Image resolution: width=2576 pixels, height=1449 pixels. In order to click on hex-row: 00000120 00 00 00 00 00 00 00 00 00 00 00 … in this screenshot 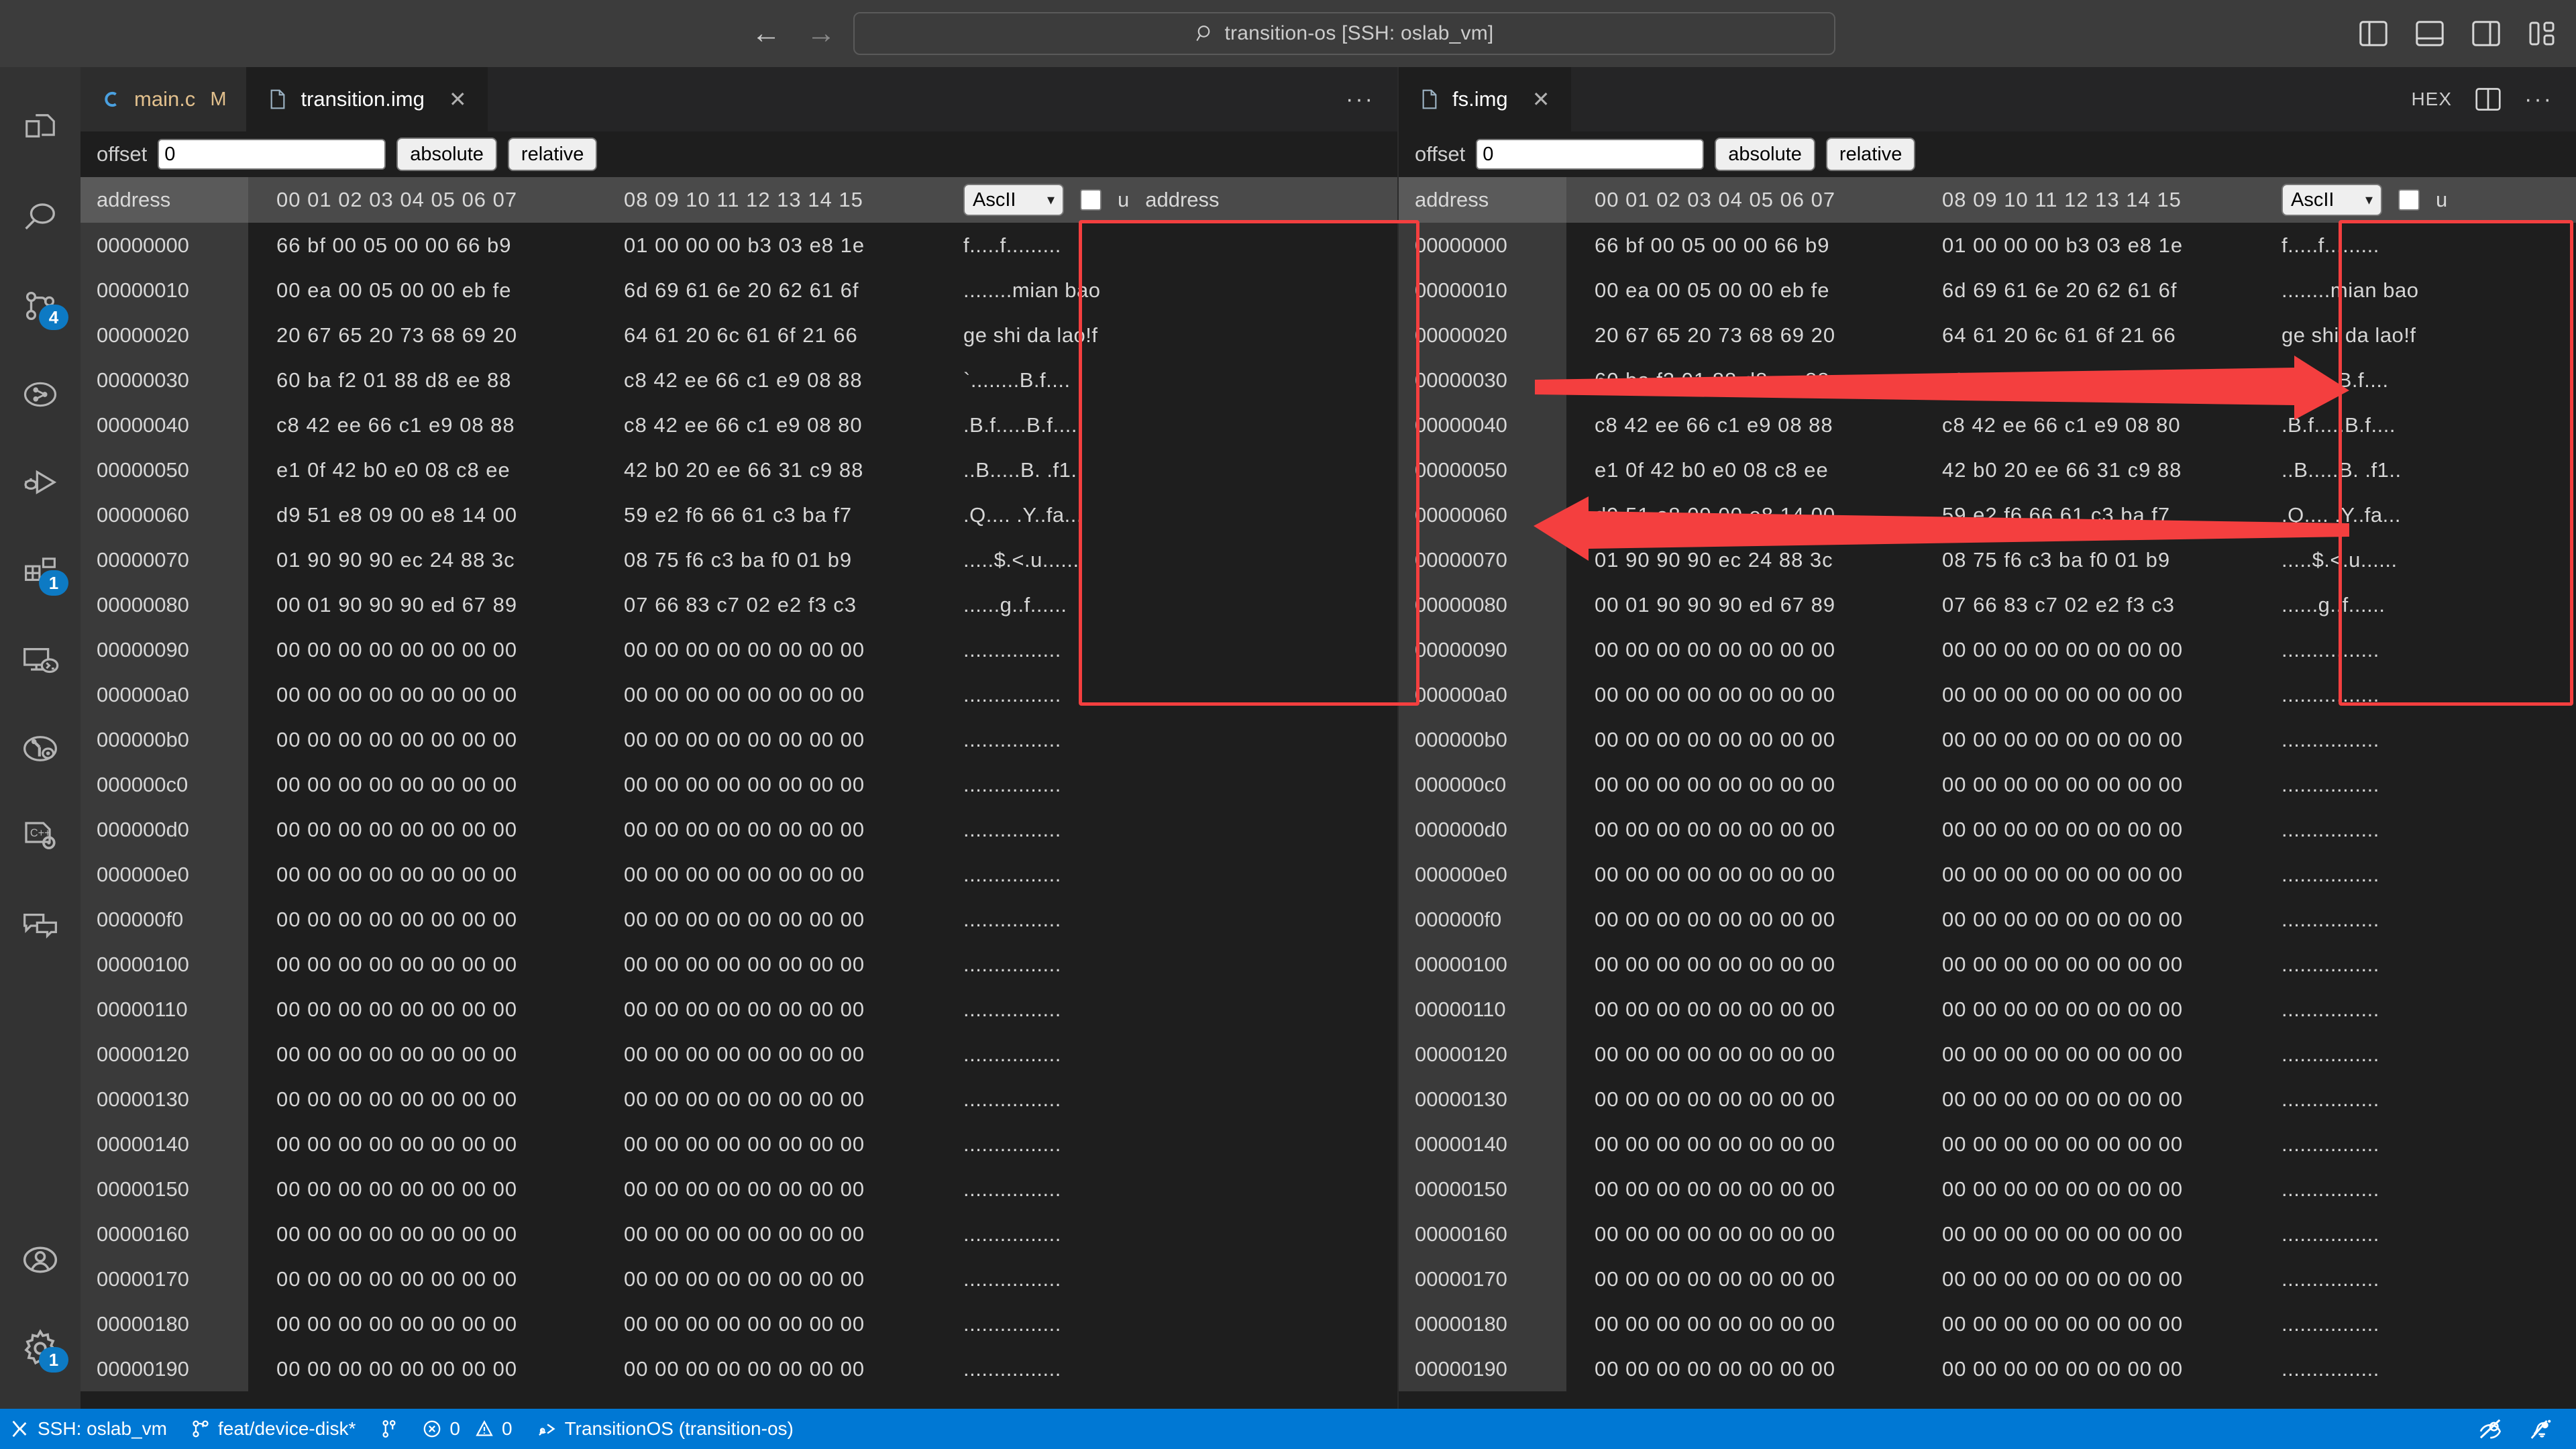, I will do `click(1987, 1054)`.